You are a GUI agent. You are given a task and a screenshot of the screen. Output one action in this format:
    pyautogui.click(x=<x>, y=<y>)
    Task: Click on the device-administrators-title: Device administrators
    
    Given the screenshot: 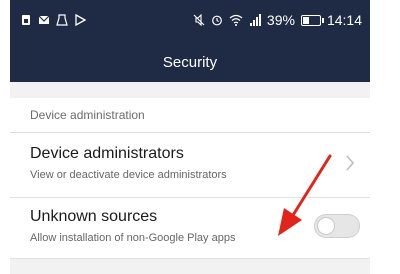 What is the action you would take?
    pyautogui.click(x=107, y=153)
    